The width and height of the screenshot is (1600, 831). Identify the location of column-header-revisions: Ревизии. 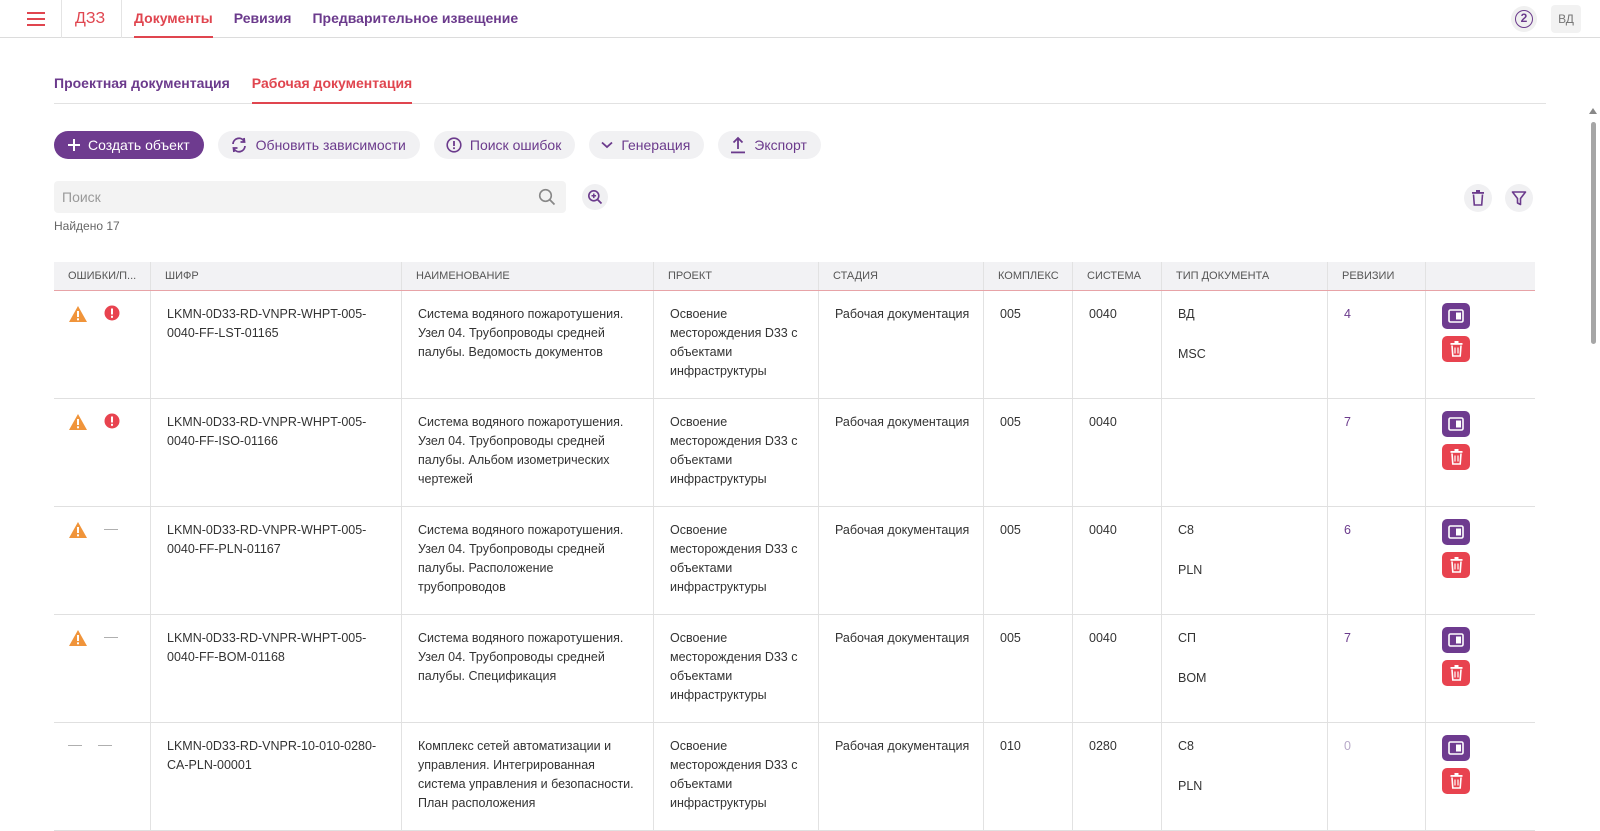
(1377, 276).